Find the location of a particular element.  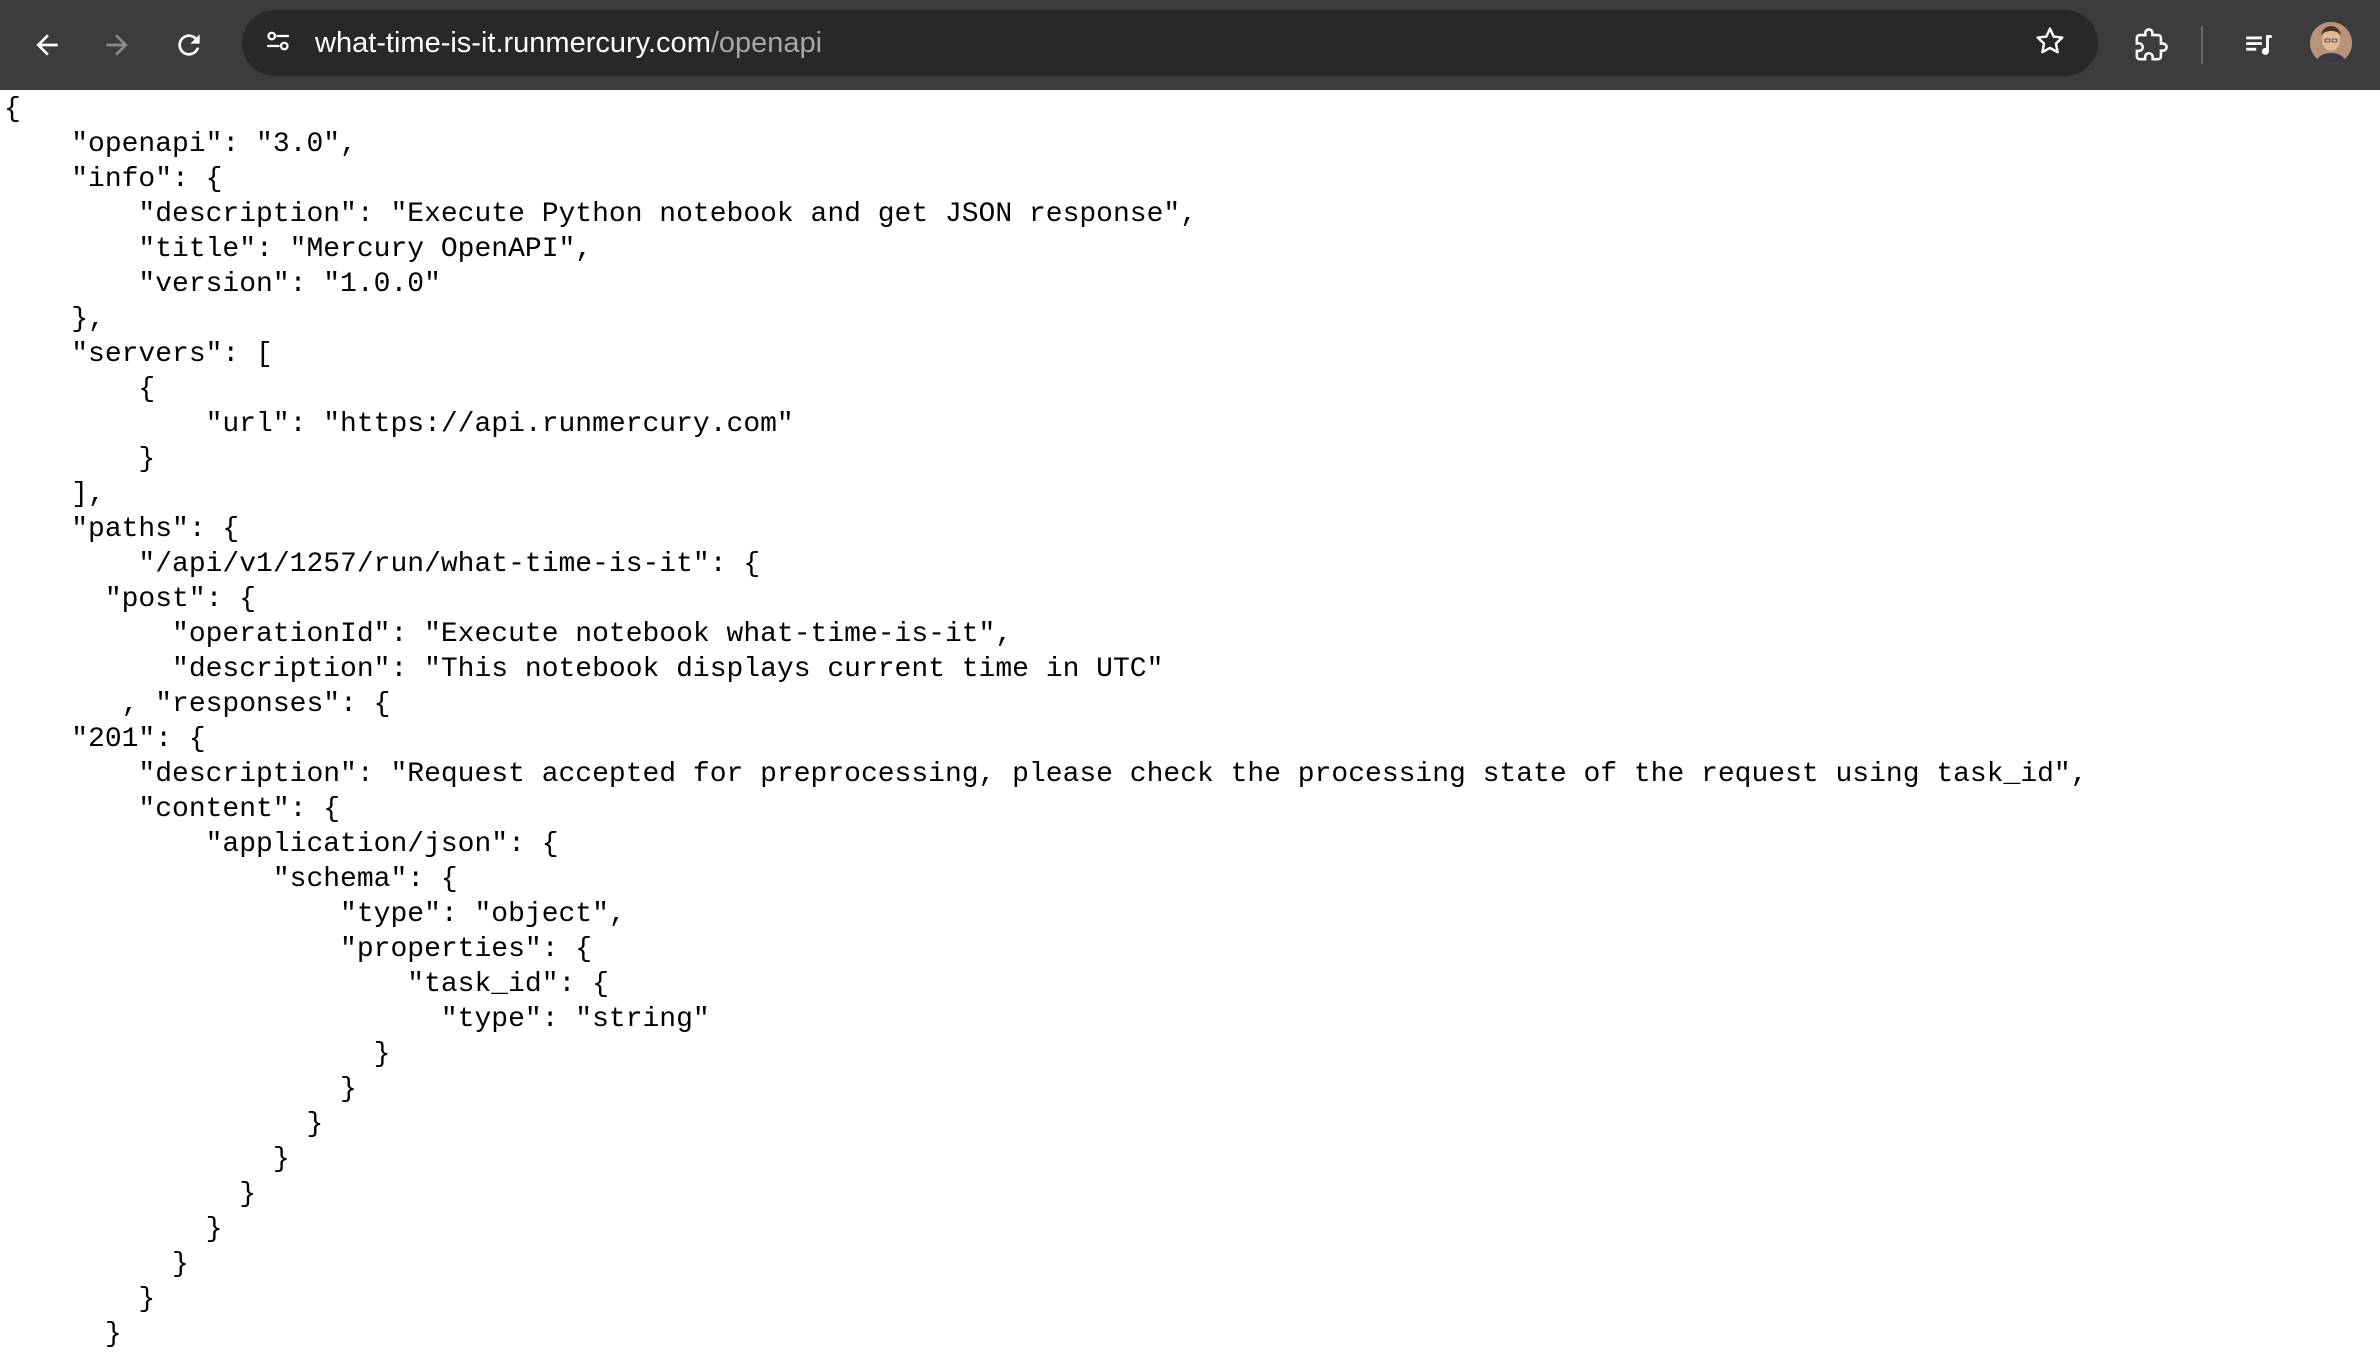

reload-button is located at coordinates (189, 45).